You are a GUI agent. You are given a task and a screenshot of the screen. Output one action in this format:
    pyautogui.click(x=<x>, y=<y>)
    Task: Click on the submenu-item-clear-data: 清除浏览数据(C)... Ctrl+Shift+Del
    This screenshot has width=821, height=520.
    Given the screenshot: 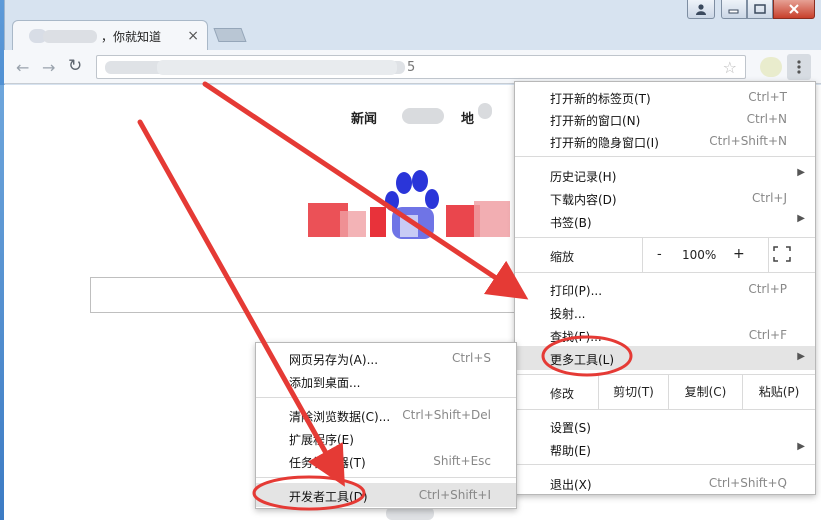 What is the action you would take?
    pyautogui.click(x=386, y=415)
    